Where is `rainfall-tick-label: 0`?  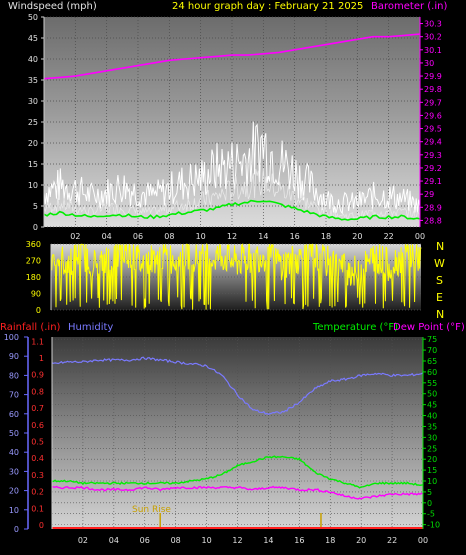 rainfall-tick-label: 0 is located at coordinates (41, 525).